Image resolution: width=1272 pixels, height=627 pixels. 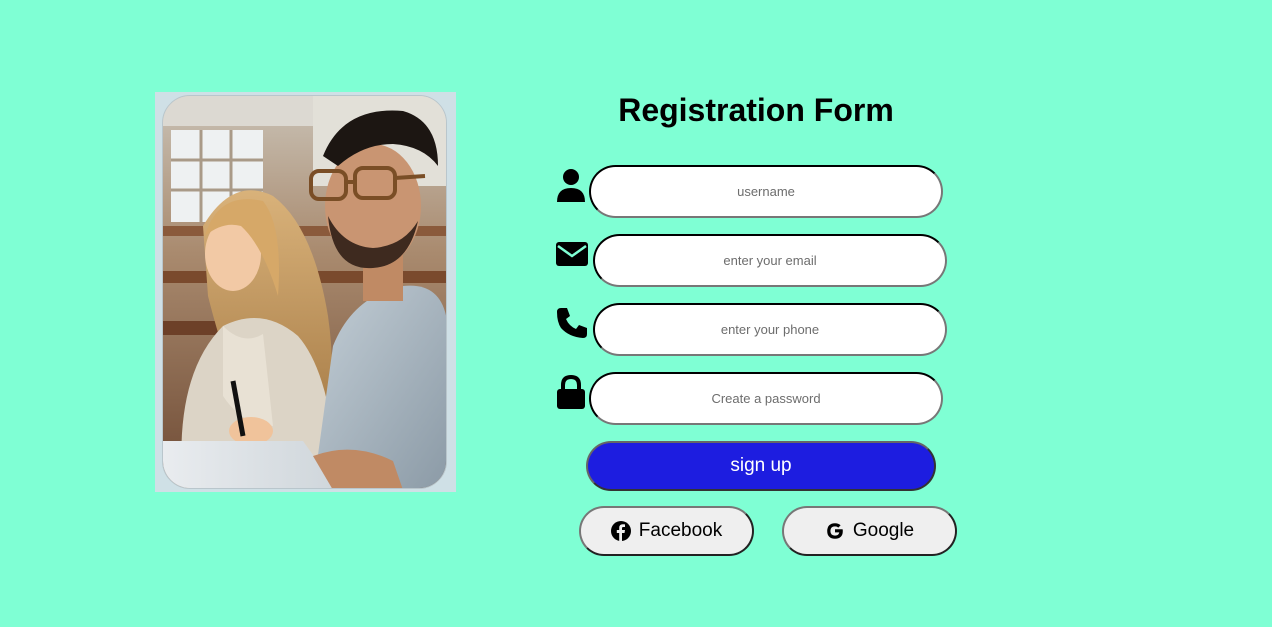 I want to click on google-icon, so click(x=835, y=531).